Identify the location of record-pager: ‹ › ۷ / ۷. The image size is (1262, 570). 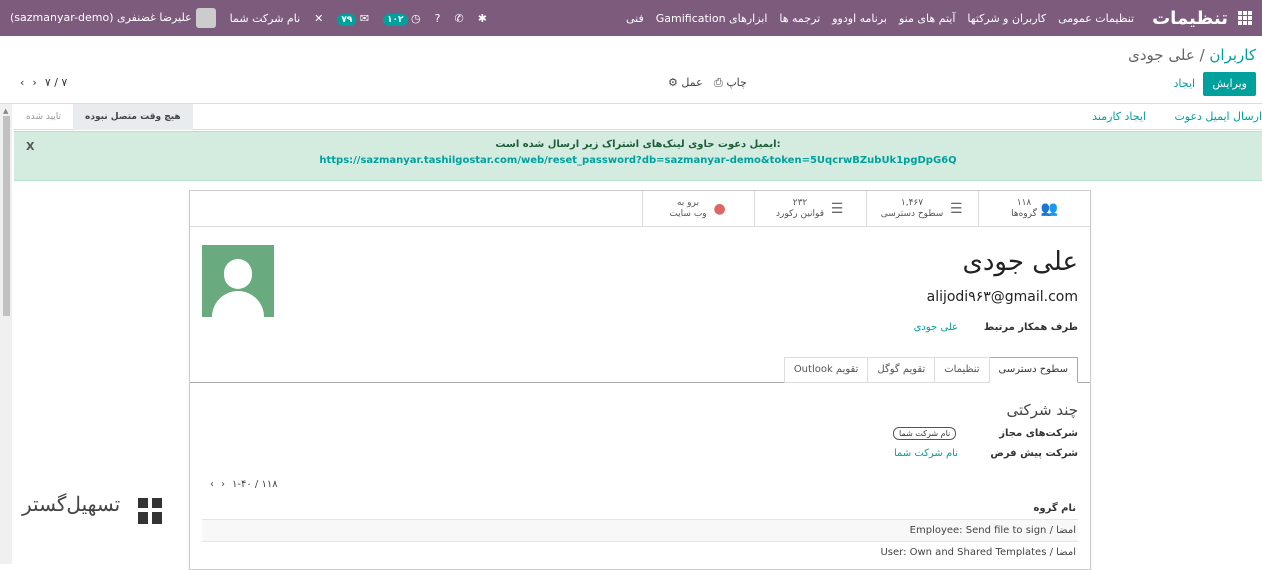
(43, 82).